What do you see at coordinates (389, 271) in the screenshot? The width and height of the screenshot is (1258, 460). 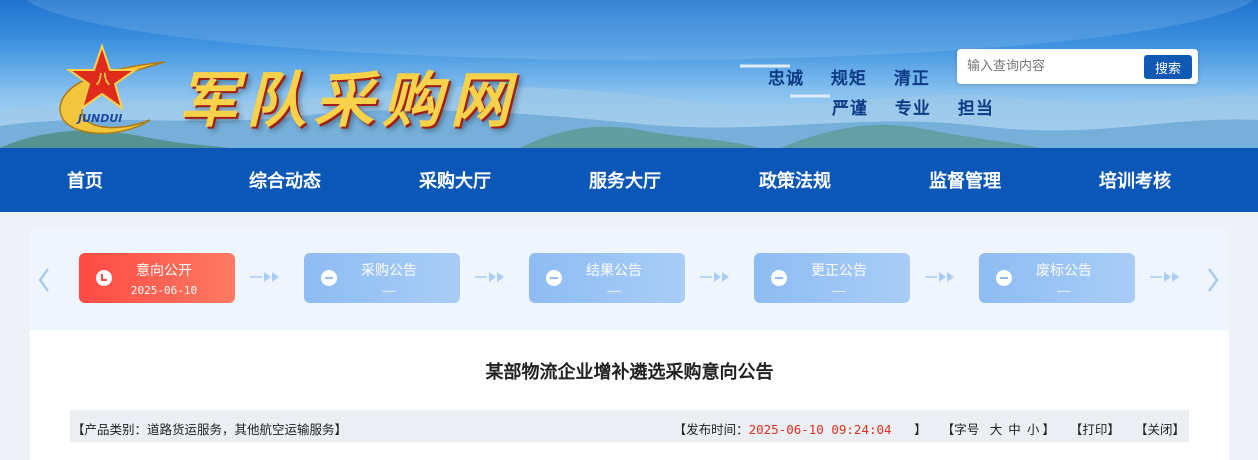 I see `step-label: 采购公告` at bounding box center [389, 271].